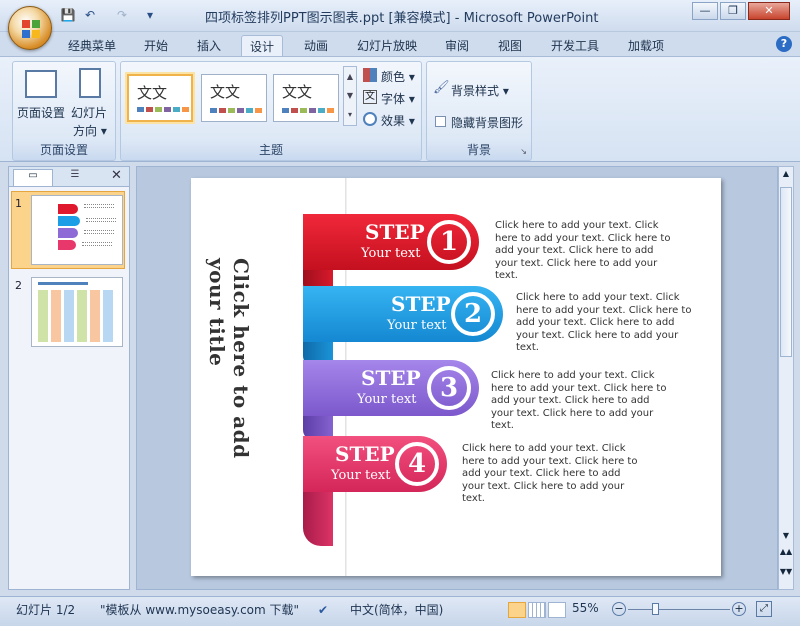 The height and width of the screenshot is (626, 800). What do you see at coordinates (786, 272) in the screenshot?
I see `scroll-thumb` at bounding box center [786, 272].